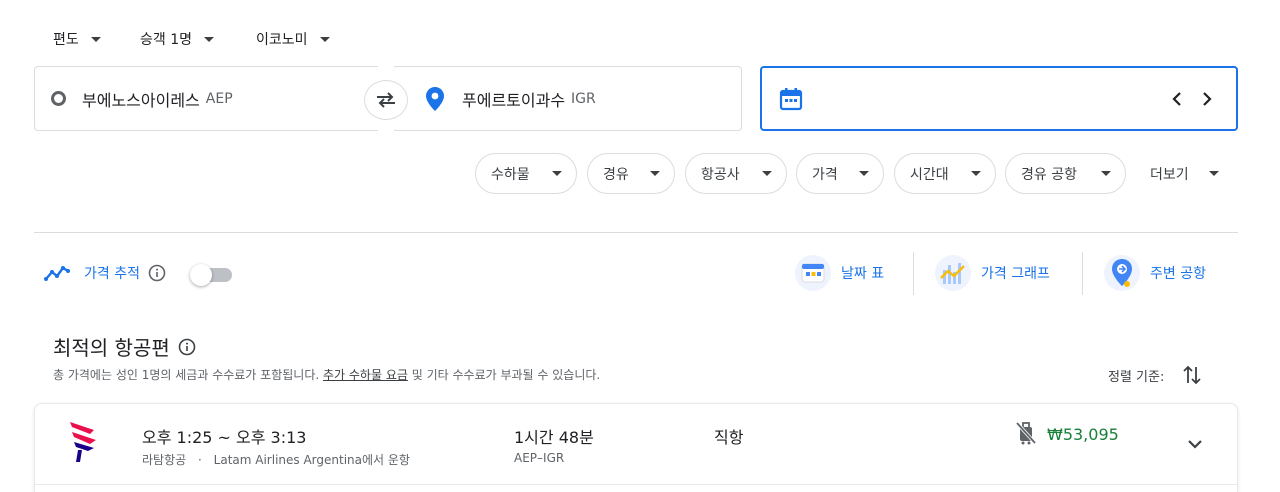 This screenshot has width=1280, height=492. Describe the element at coordinates (720, 174) in the screenshot. I see `filter-airlines-label: 항공사` at that location.